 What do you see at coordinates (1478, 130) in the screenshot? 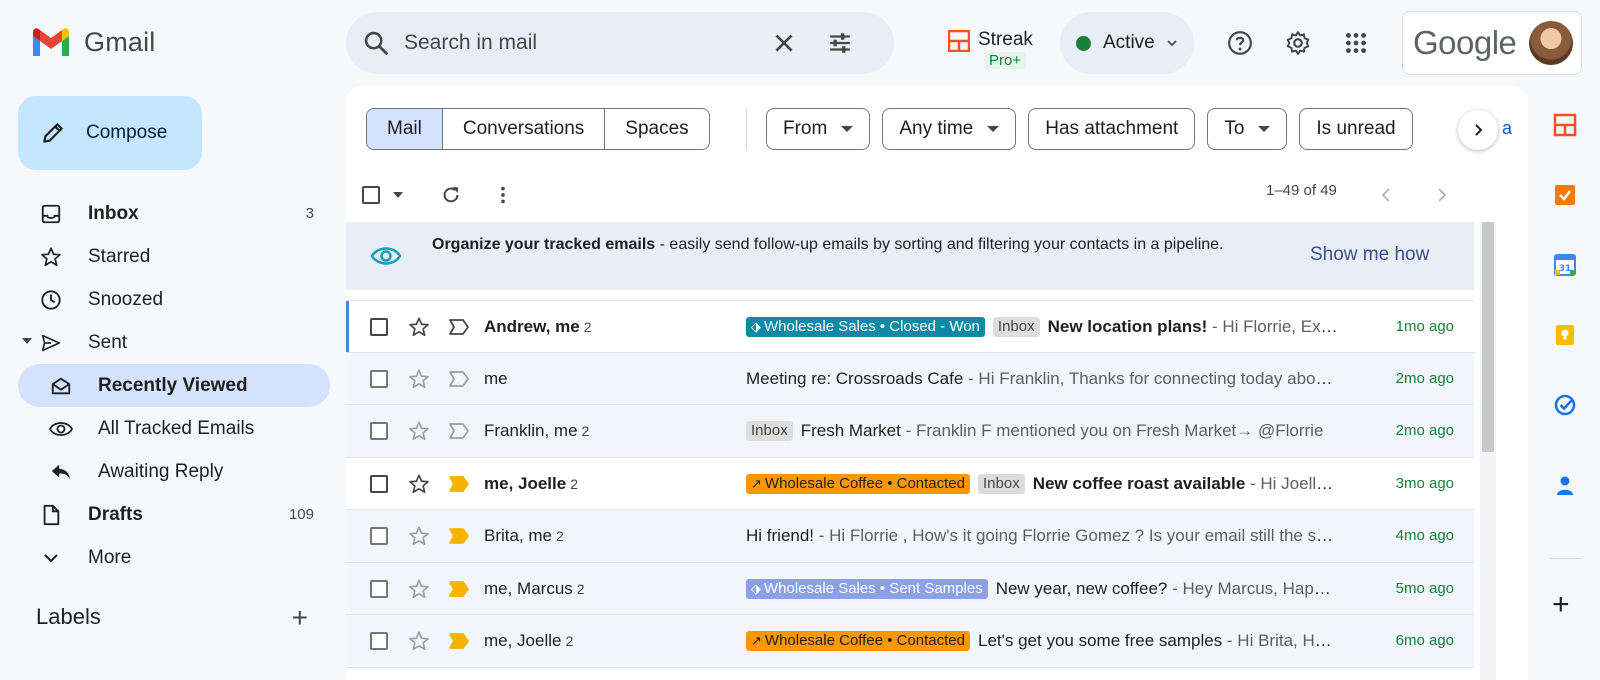
I see `filters-next-button` at bounding box center [1478, 130].